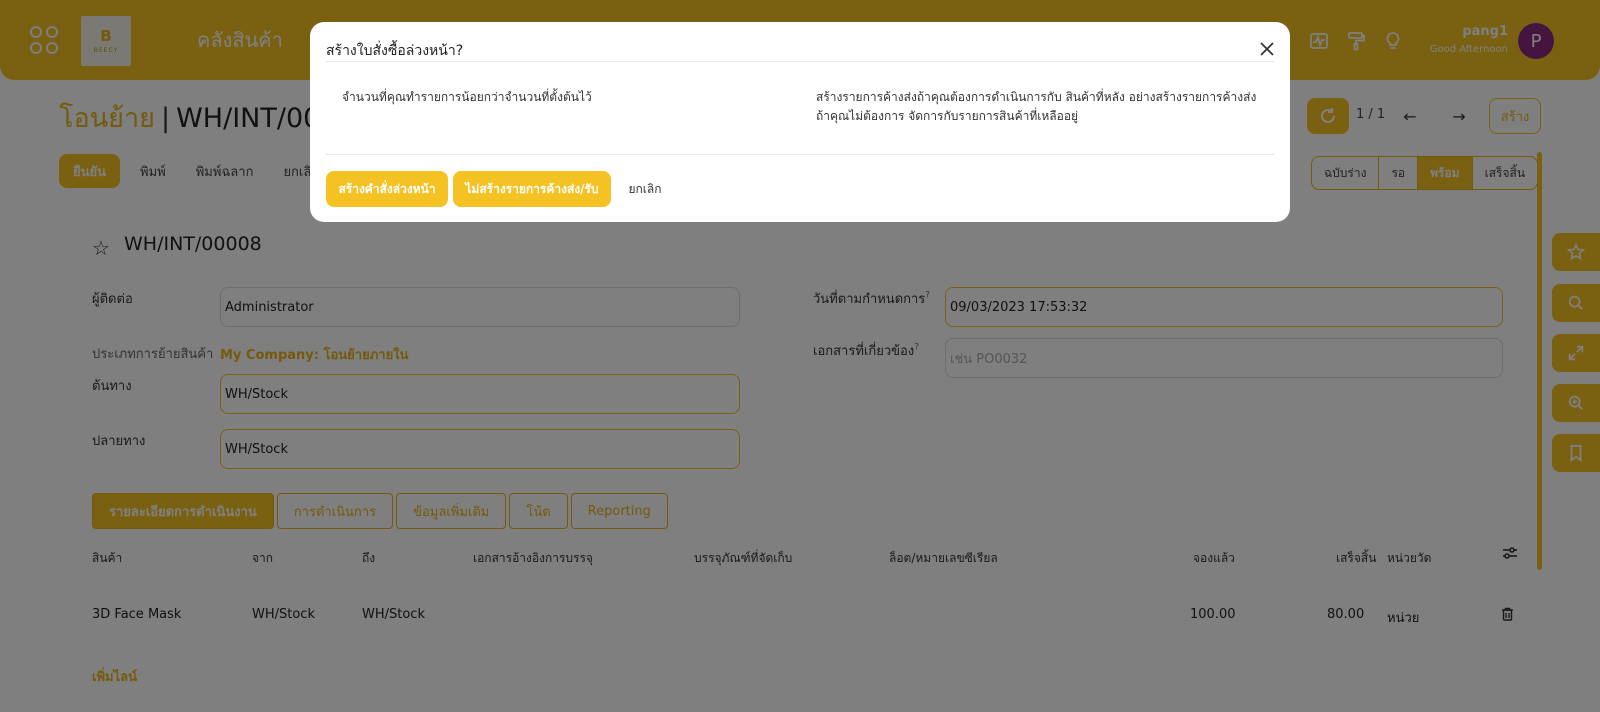 Image resolution: width=1600 pixels, height=712 pixels. I want to click on dialog-title: สร้างใบสั่งซื้อล่วงหน้า?, so click(395, 51).